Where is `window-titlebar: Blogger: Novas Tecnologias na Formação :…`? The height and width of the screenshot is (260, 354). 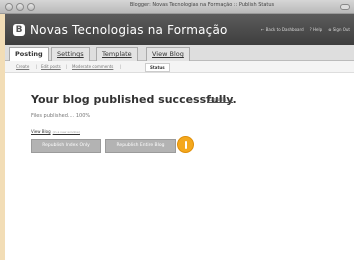 window-titlebar: Blogger: Novas Tecnologias na Formação :… is located at coordinates (177, 7).